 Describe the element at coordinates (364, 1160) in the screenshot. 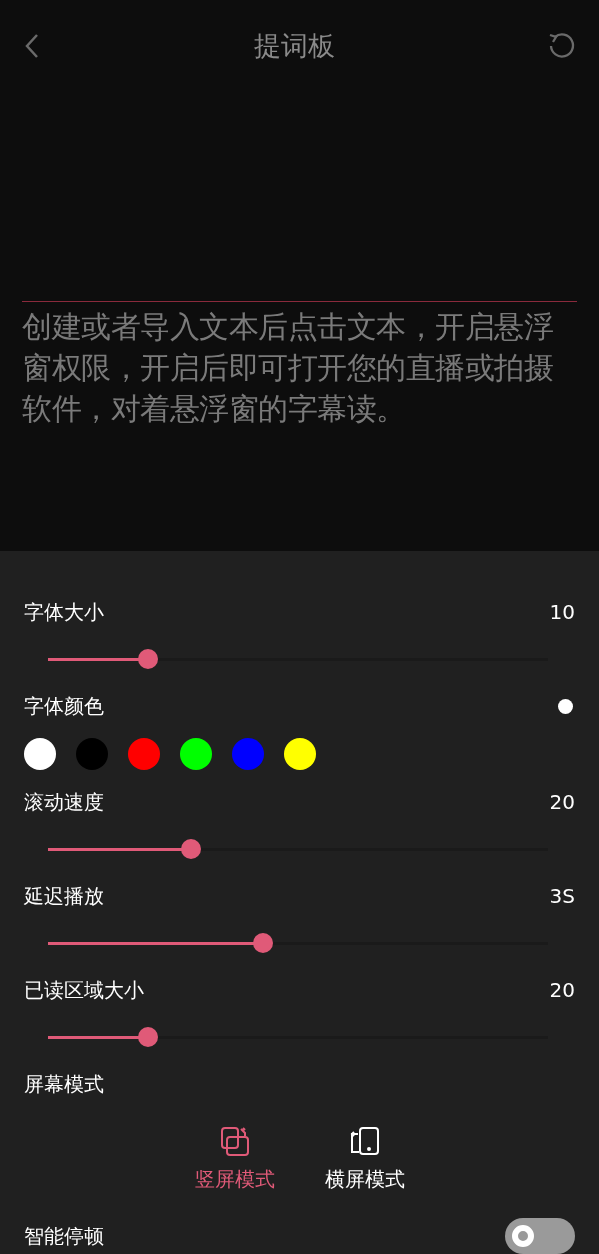

I see `screen-mode-option: 横屏模式` at that location.